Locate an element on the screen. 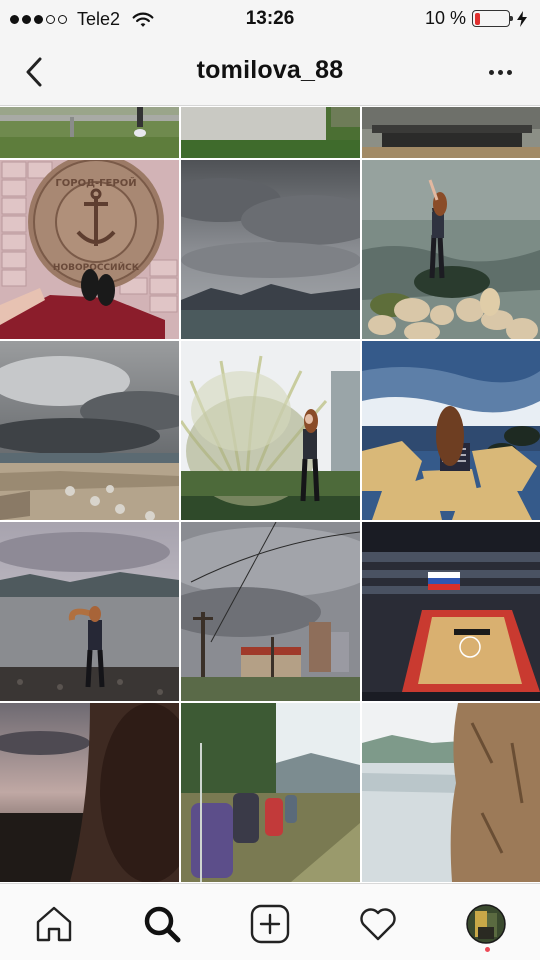 This screenshot has height=960, width=540. tab-search is located at coordinates (162, 924).